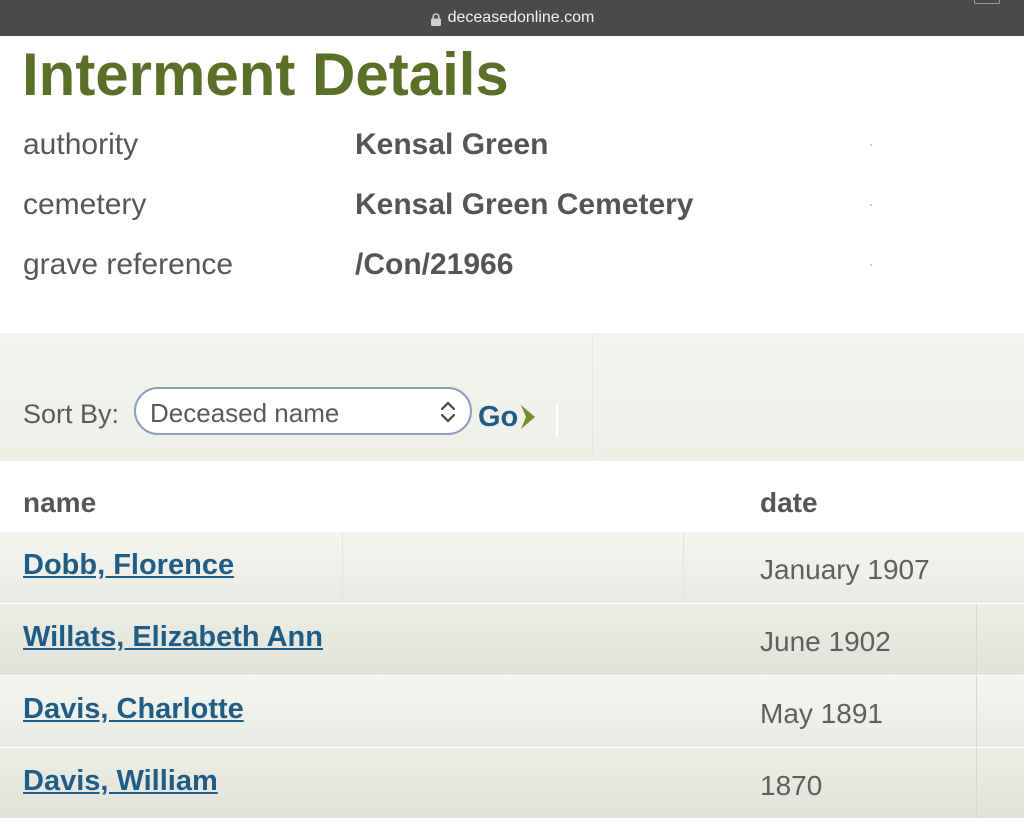 This screenshot has width=1024, height=818. I want to click on detail-label: authority, so click(81, 144).